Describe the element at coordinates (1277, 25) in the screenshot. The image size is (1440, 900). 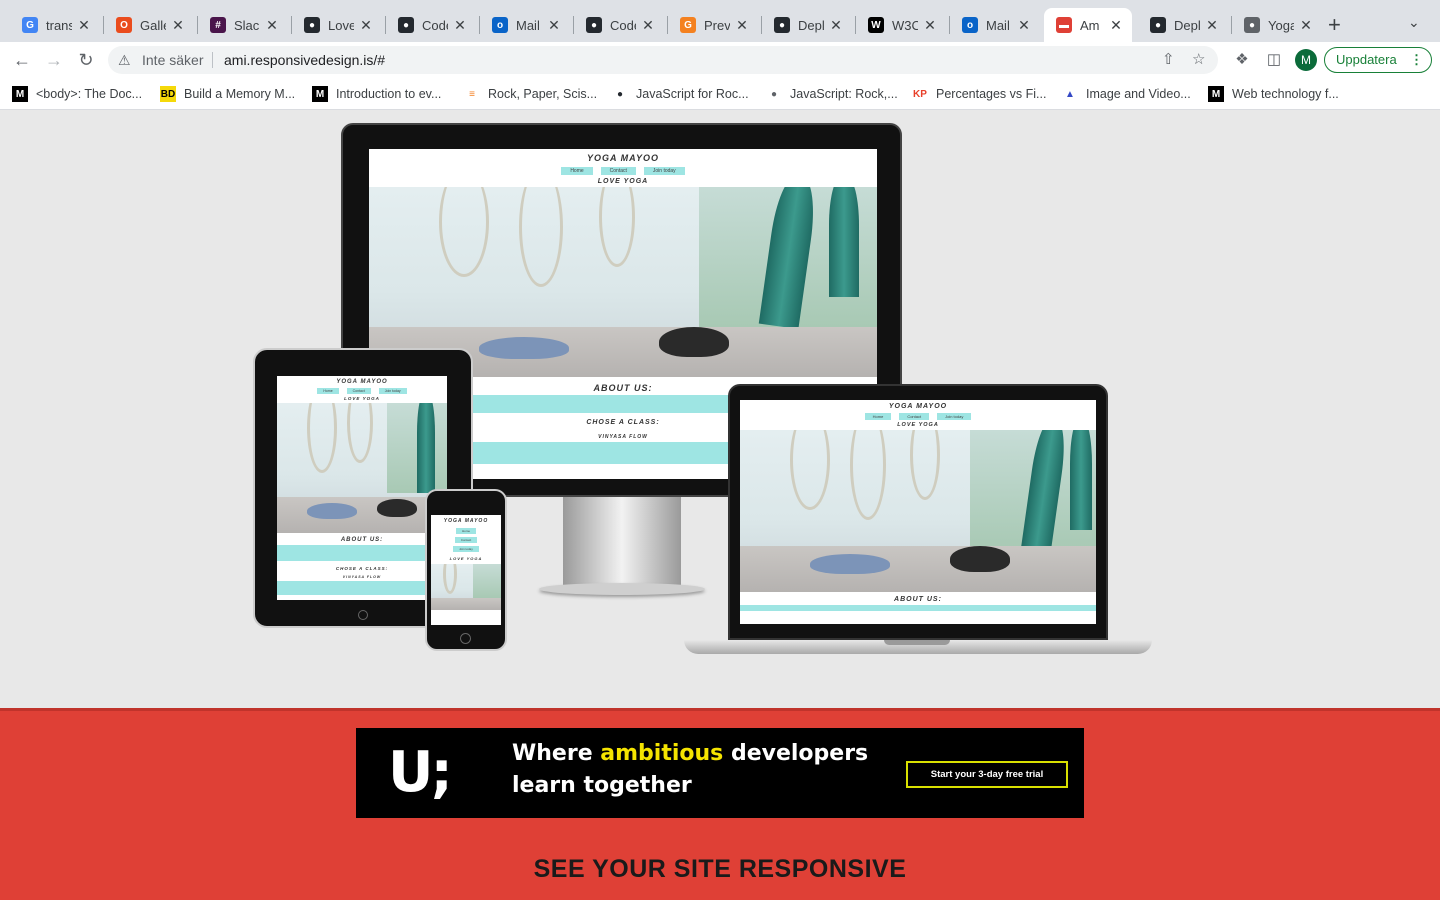
I see `tab-13: ● Yoga ✕` at that location.